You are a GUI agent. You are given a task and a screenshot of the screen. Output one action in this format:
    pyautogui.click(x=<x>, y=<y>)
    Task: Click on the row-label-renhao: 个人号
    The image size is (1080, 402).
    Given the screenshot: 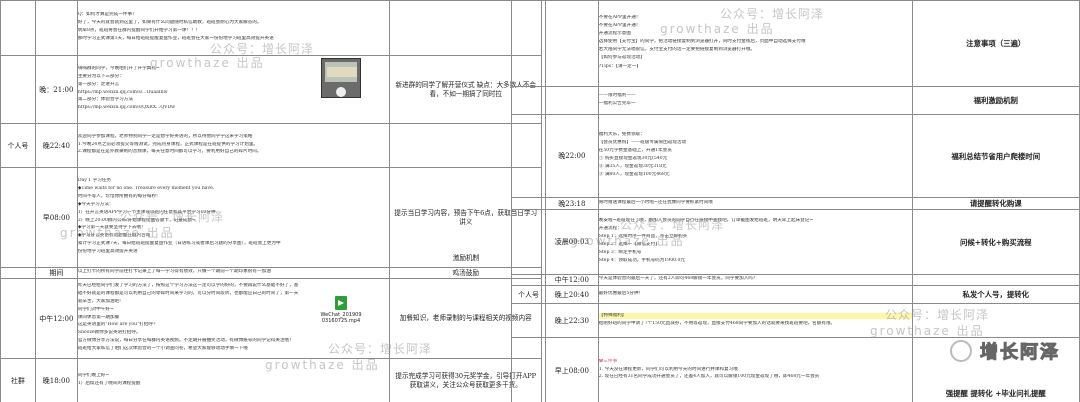 What is the action you would take?
    pyautogui.click(x=18, y=145)
    